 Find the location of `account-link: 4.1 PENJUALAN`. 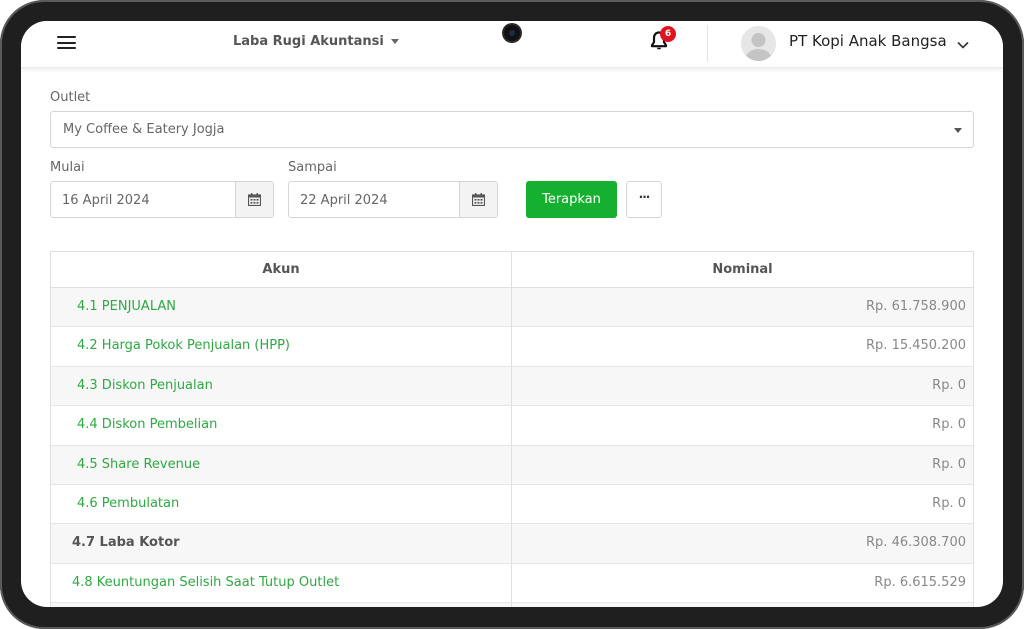

account-link: 4.1 PENJUALAN is located at coordinates (126, 306).